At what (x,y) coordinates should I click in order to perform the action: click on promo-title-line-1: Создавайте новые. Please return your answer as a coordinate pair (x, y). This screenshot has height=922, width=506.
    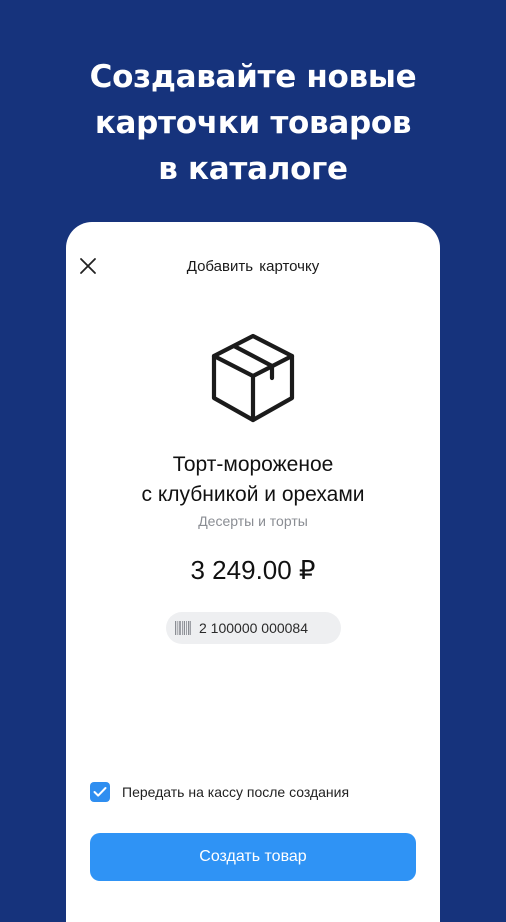
    Looking at the image, I should click on (253, 77).